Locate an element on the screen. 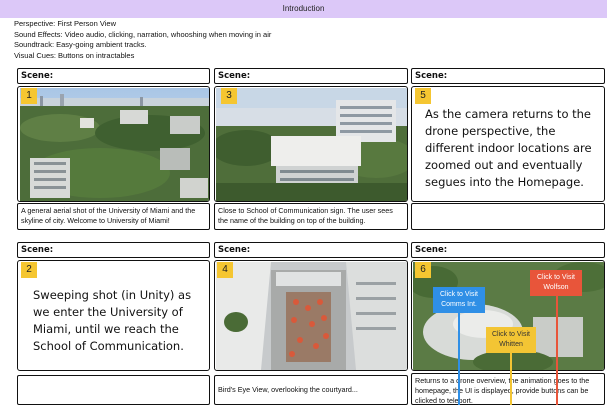 The height and width of the screenshot is (405, 607). scene-label-6: Scene: is located at coordinates (508, 250).